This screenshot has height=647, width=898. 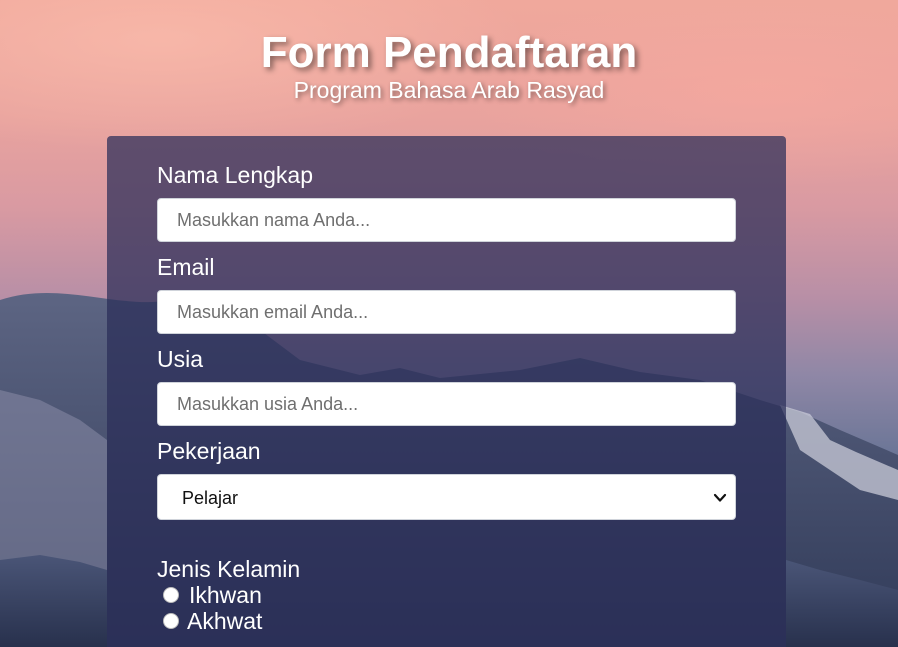 I want to click on gender-label: Jenis Kelamin, so click(x=229, y=569).